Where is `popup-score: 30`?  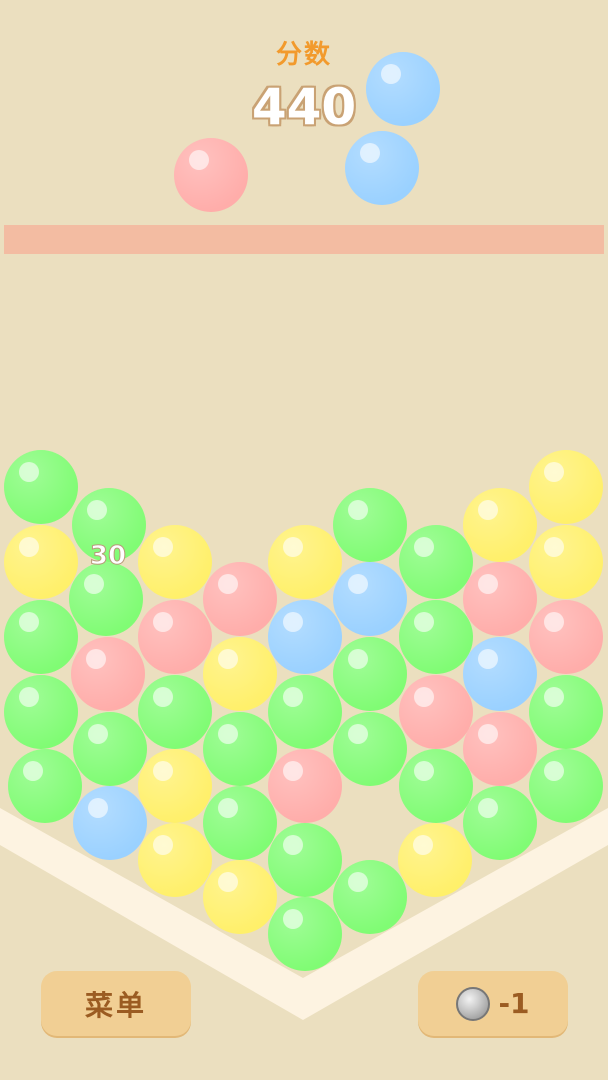 popup-score: 30 is located at coordinates (108, 556).